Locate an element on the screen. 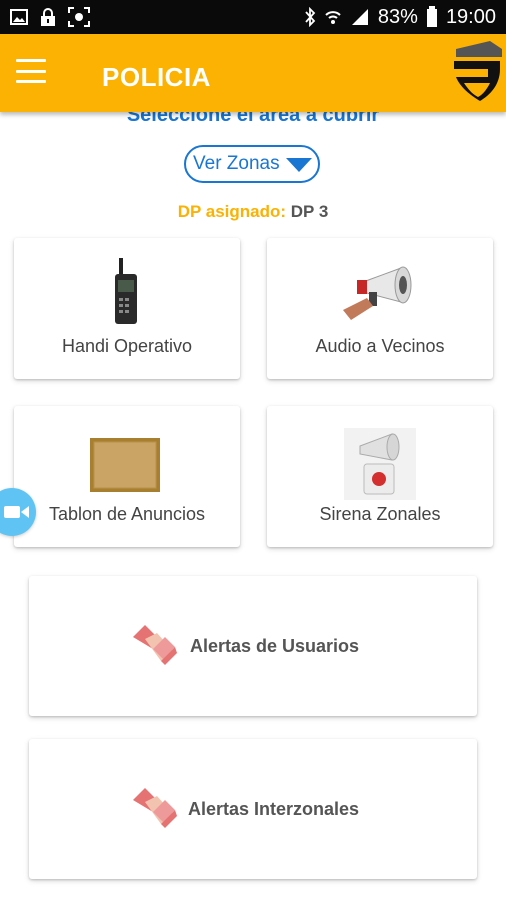 The width and height of the screenshot is (506, 900). card-alertas-usuarios: Alertas de Usuarios is located at coordinates (253, 646).